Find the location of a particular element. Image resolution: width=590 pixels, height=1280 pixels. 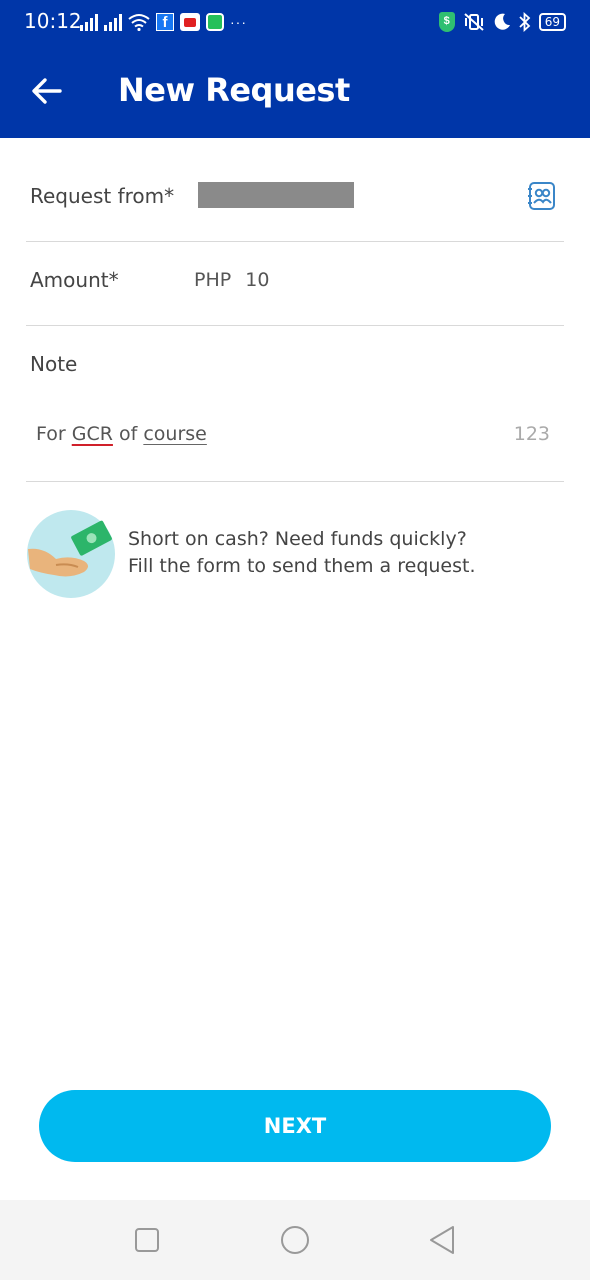

message-icon is located at coordinates (215, 22).